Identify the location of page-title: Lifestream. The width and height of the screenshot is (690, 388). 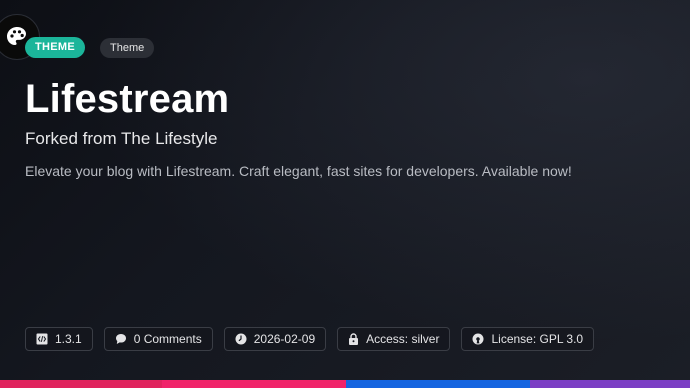
(127, 99).